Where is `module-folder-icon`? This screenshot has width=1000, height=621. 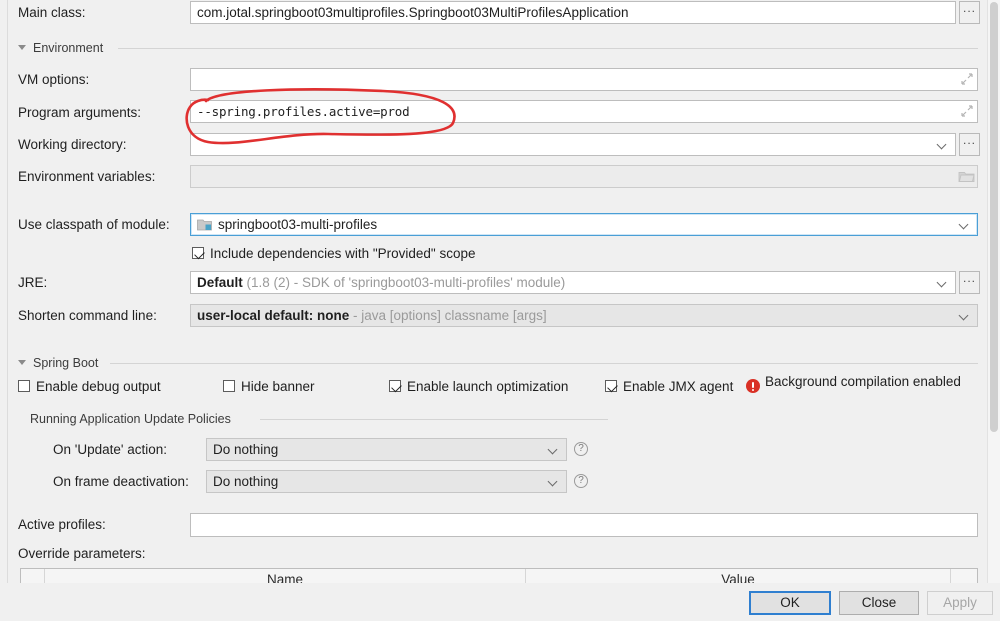
module-folder-icon is located at coordinates (204, 225).